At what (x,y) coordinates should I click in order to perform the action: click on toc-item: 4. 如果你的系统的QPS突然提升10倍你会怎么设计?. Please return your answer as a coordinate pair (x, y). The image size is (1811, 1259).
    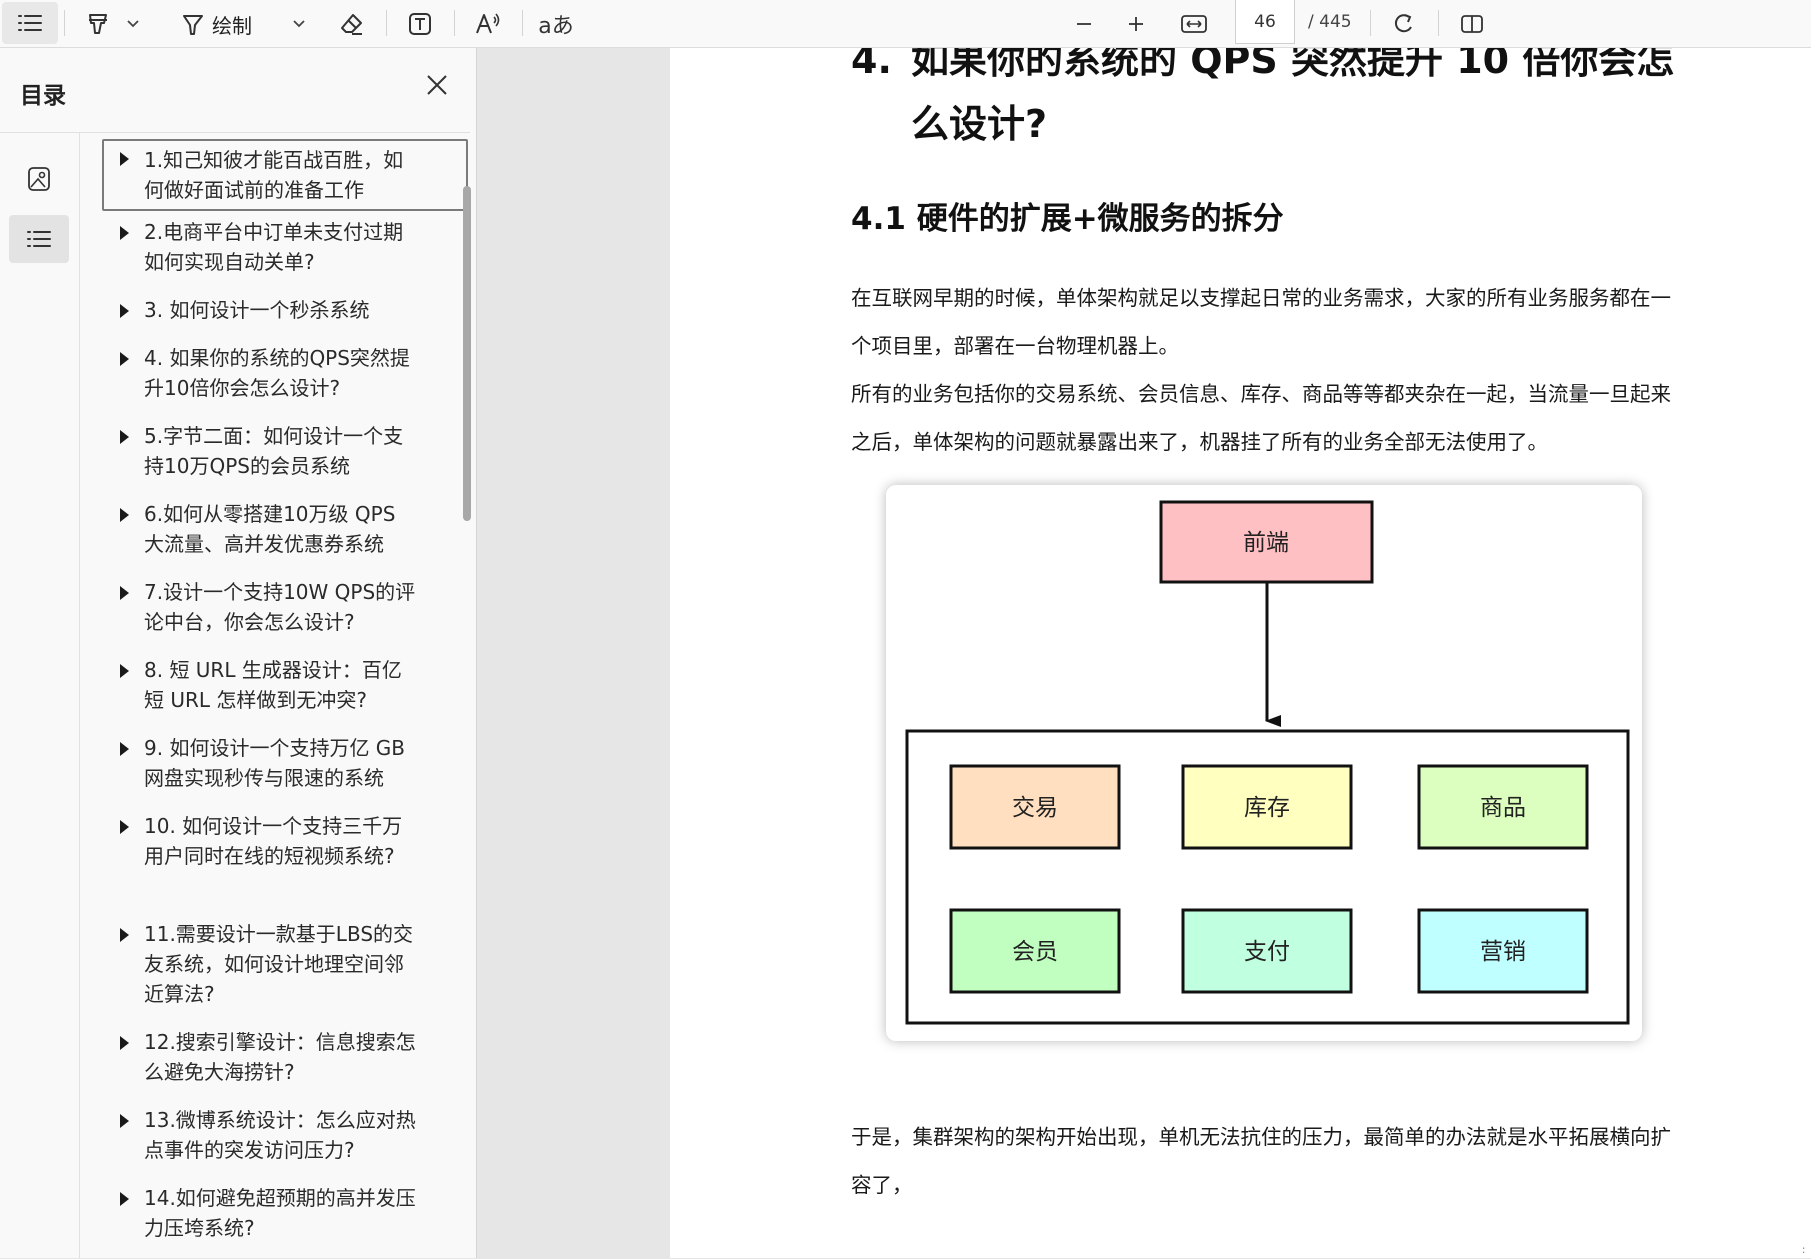
    Looking at the image, I should click on (285, 373).